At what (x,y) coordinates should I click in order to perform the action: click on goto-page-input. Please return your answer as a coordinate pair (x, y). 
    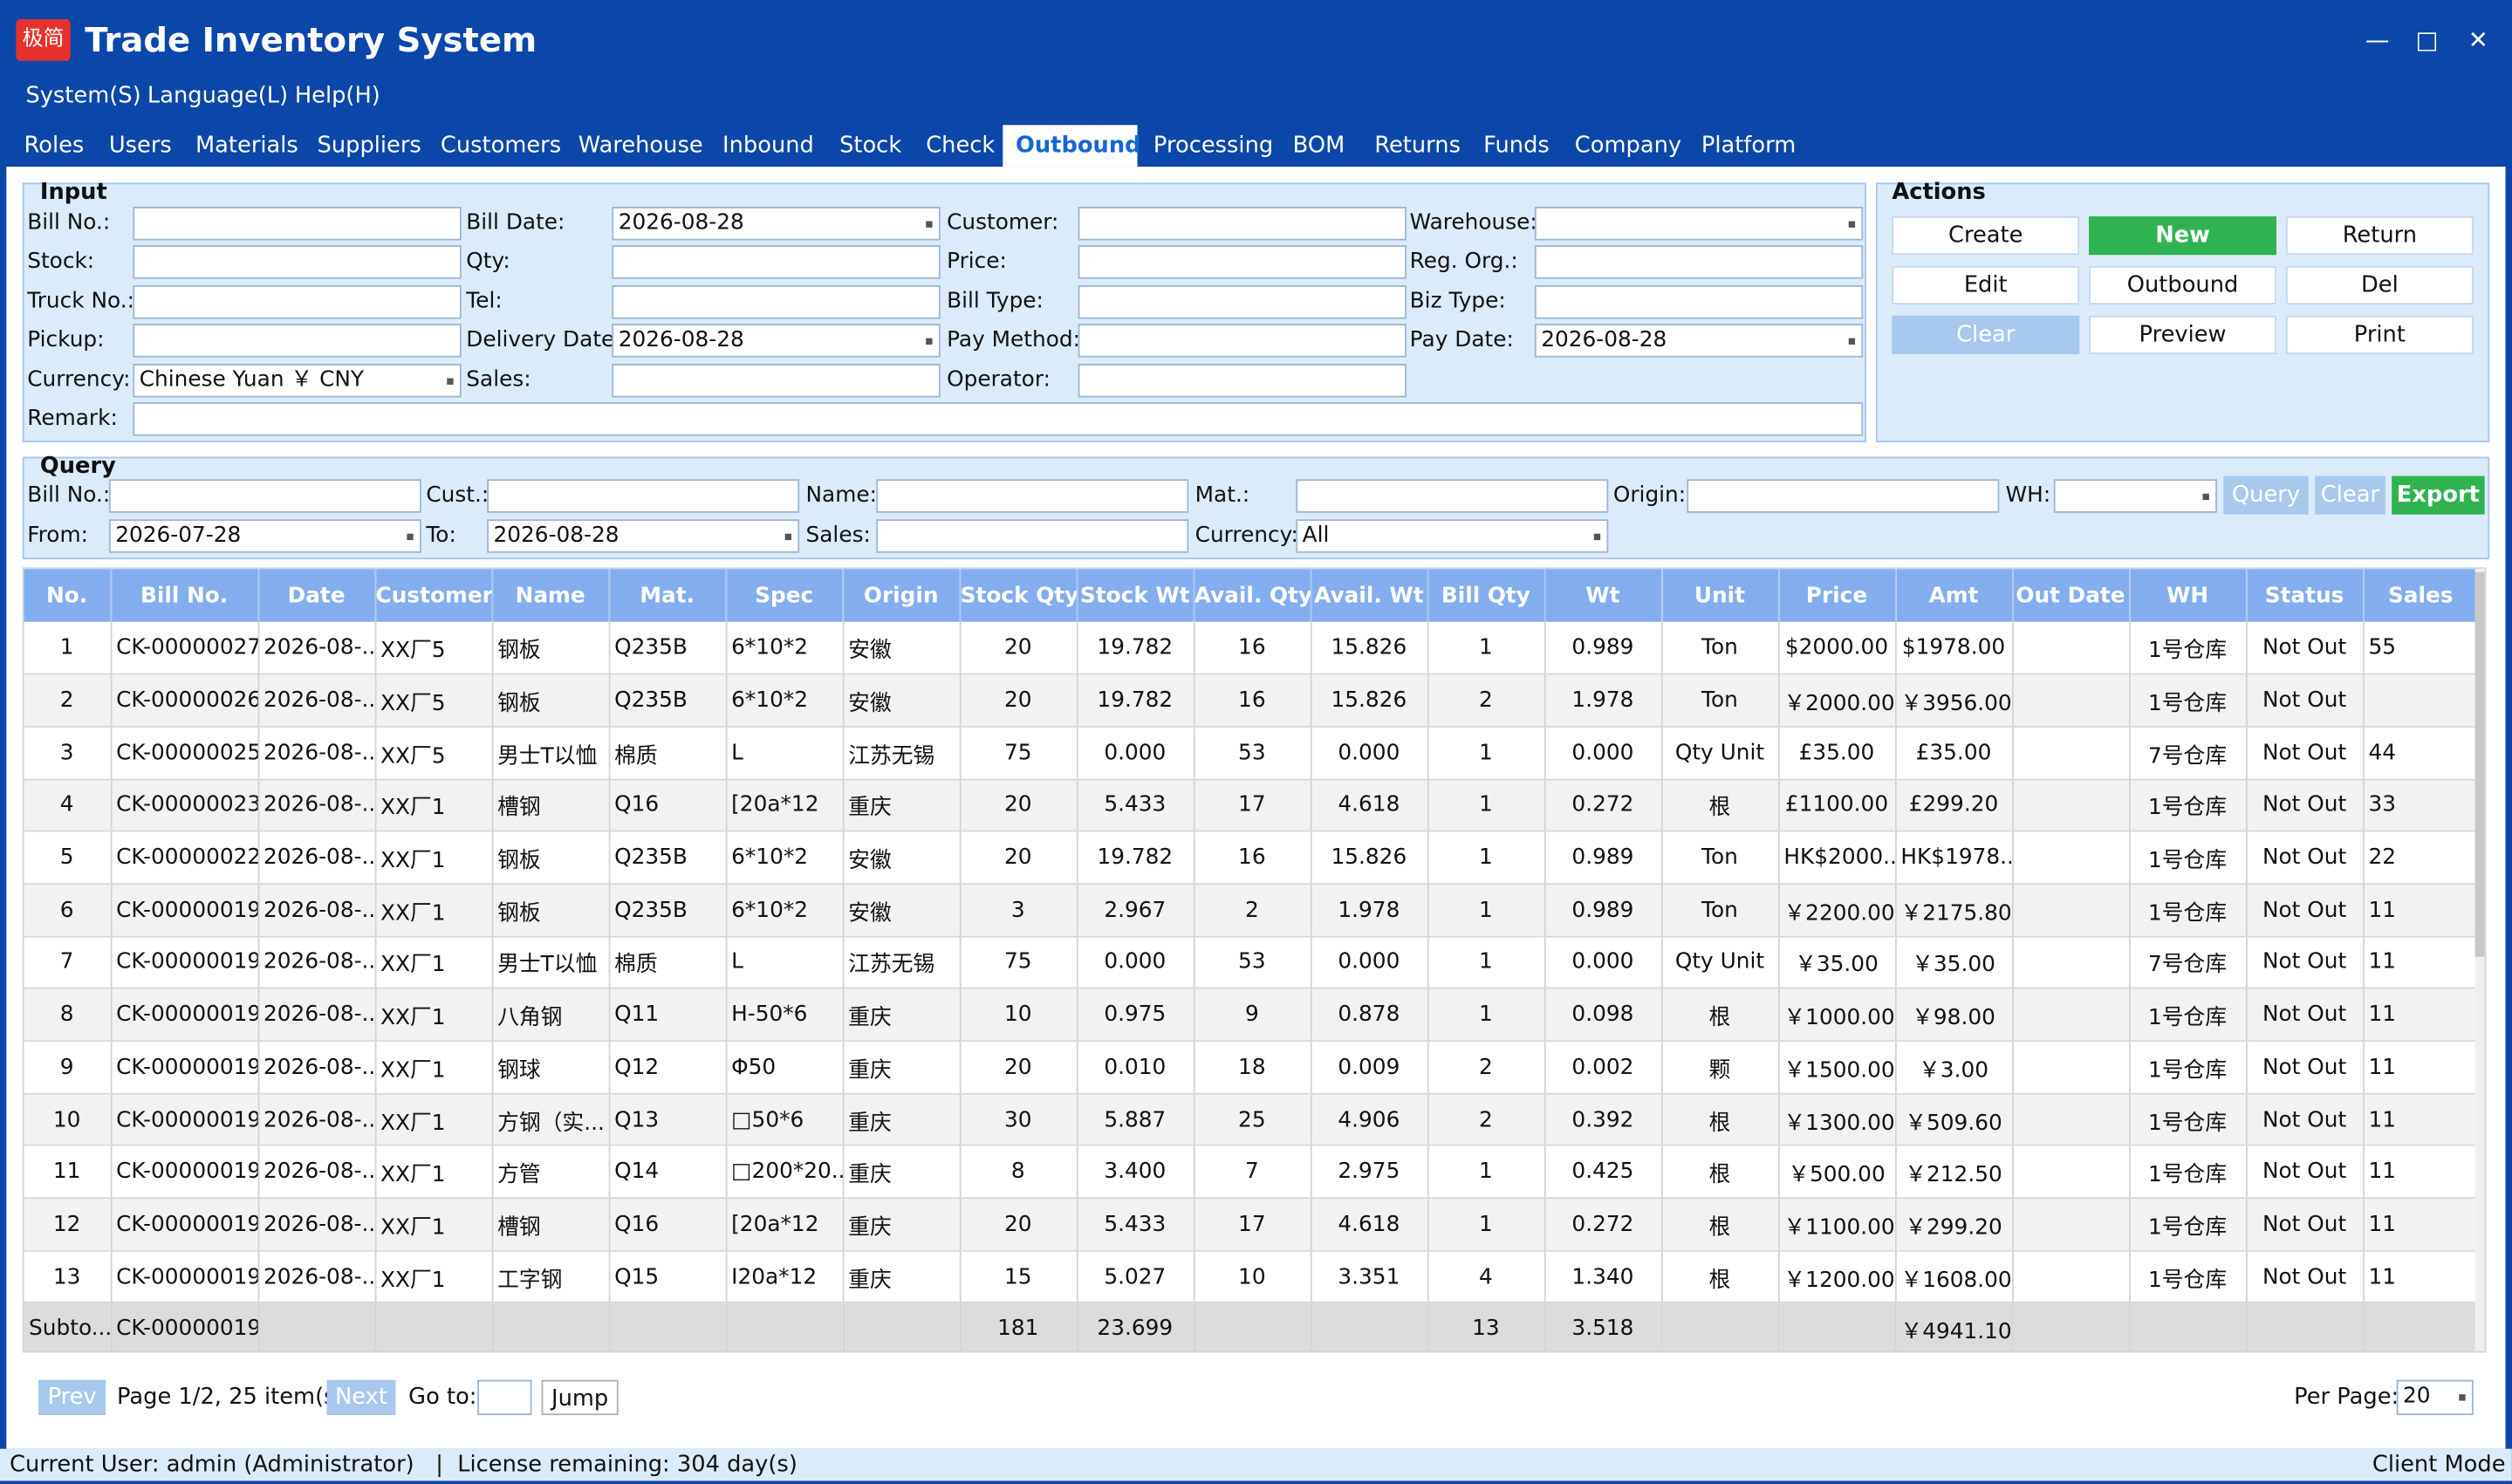
    Looking at the image, I should click on (504, 1397).